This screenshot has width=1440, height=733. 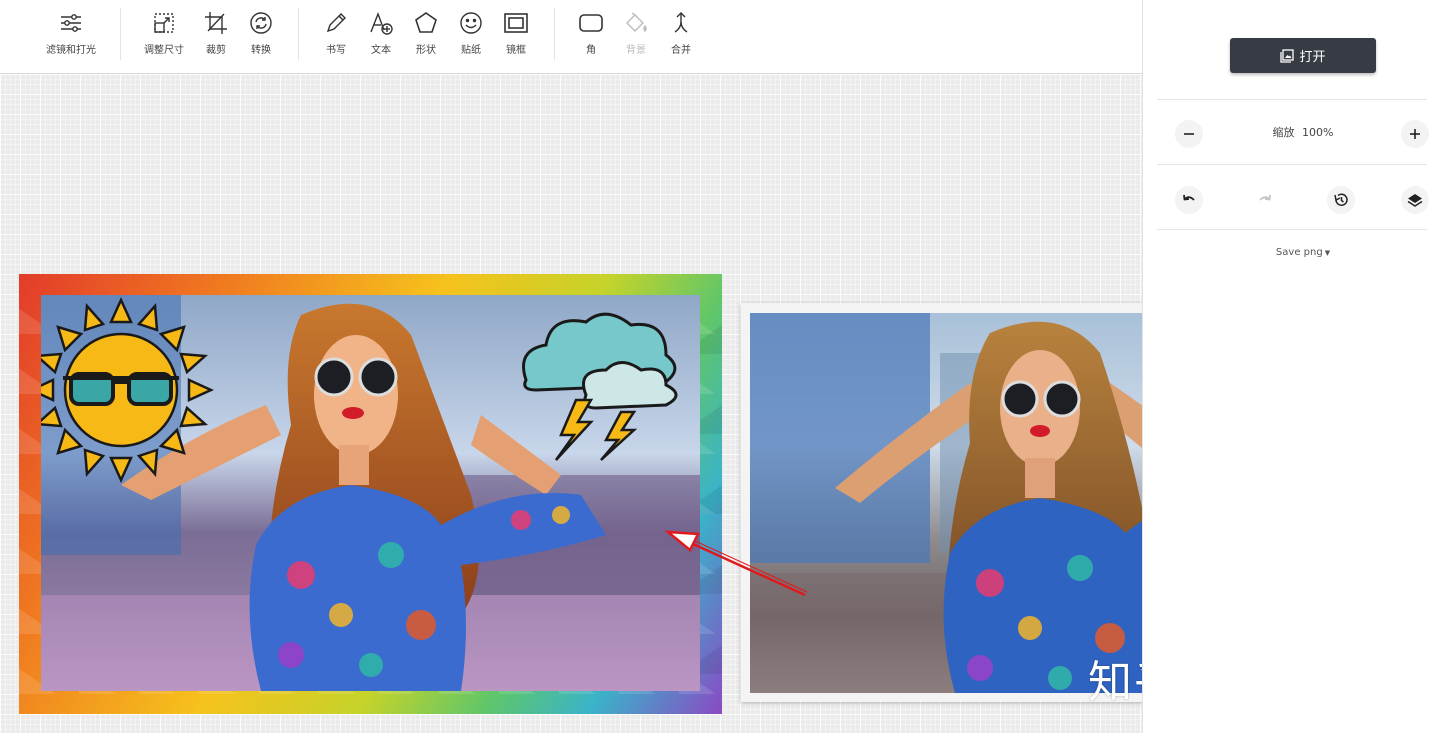 I want to click on tool-label: 文本, so click(x=381, y=50).